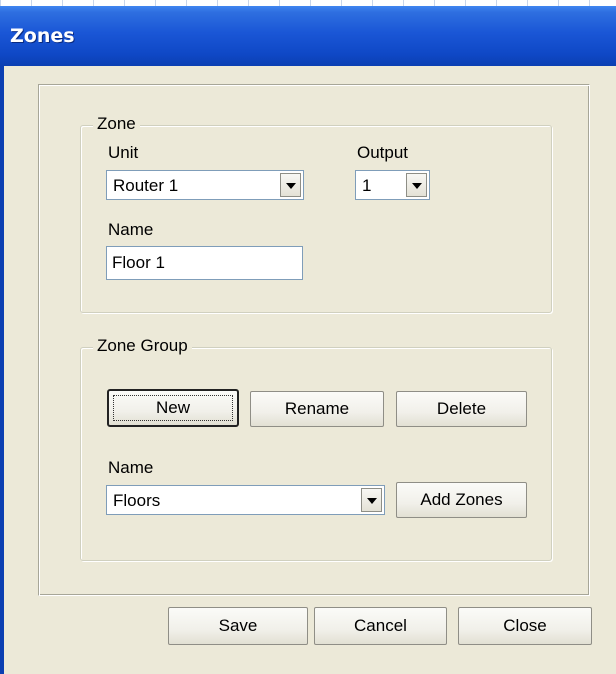  I want to click on cancel-button: Cancel, so click(380, 626).